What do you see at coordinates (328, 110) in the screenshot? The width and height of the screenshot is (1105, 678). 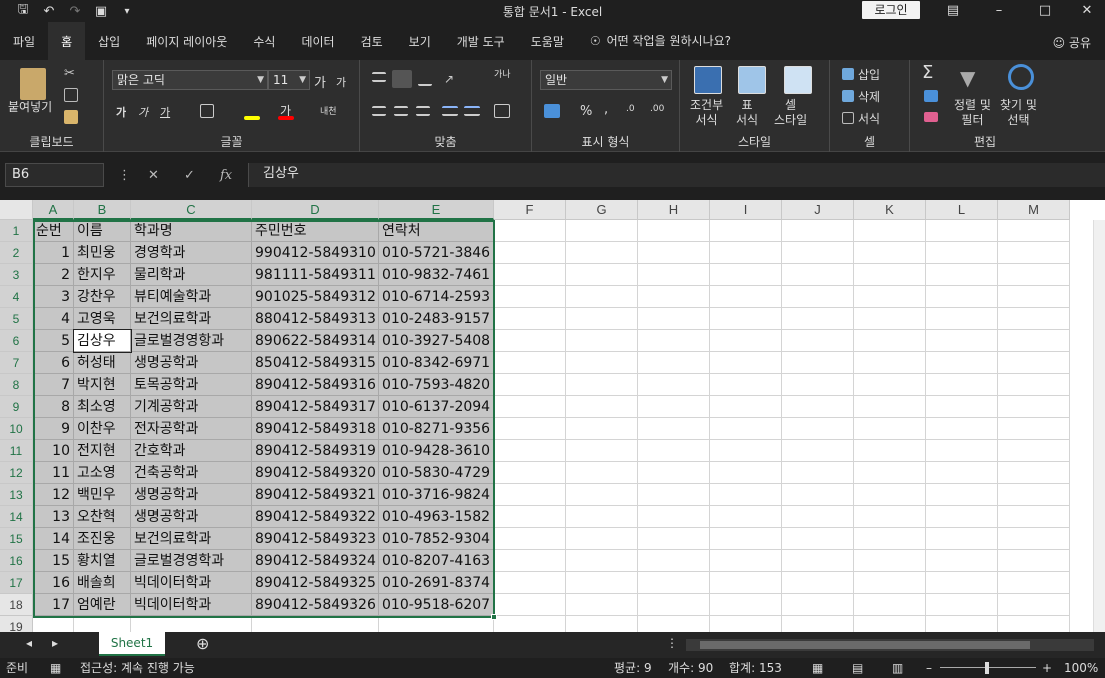 I see `phonetic-button: 내천` at bounding box center [328, 110].